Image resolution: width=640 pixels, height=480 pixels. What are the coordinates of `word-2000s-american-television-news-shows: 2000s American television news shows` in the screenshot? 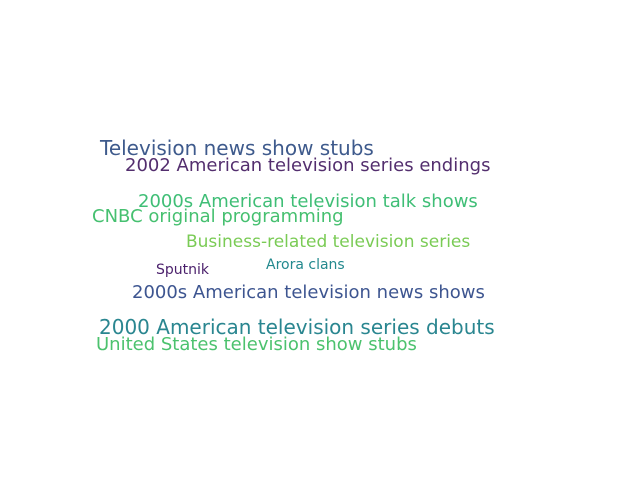 It's located at (308, 292).